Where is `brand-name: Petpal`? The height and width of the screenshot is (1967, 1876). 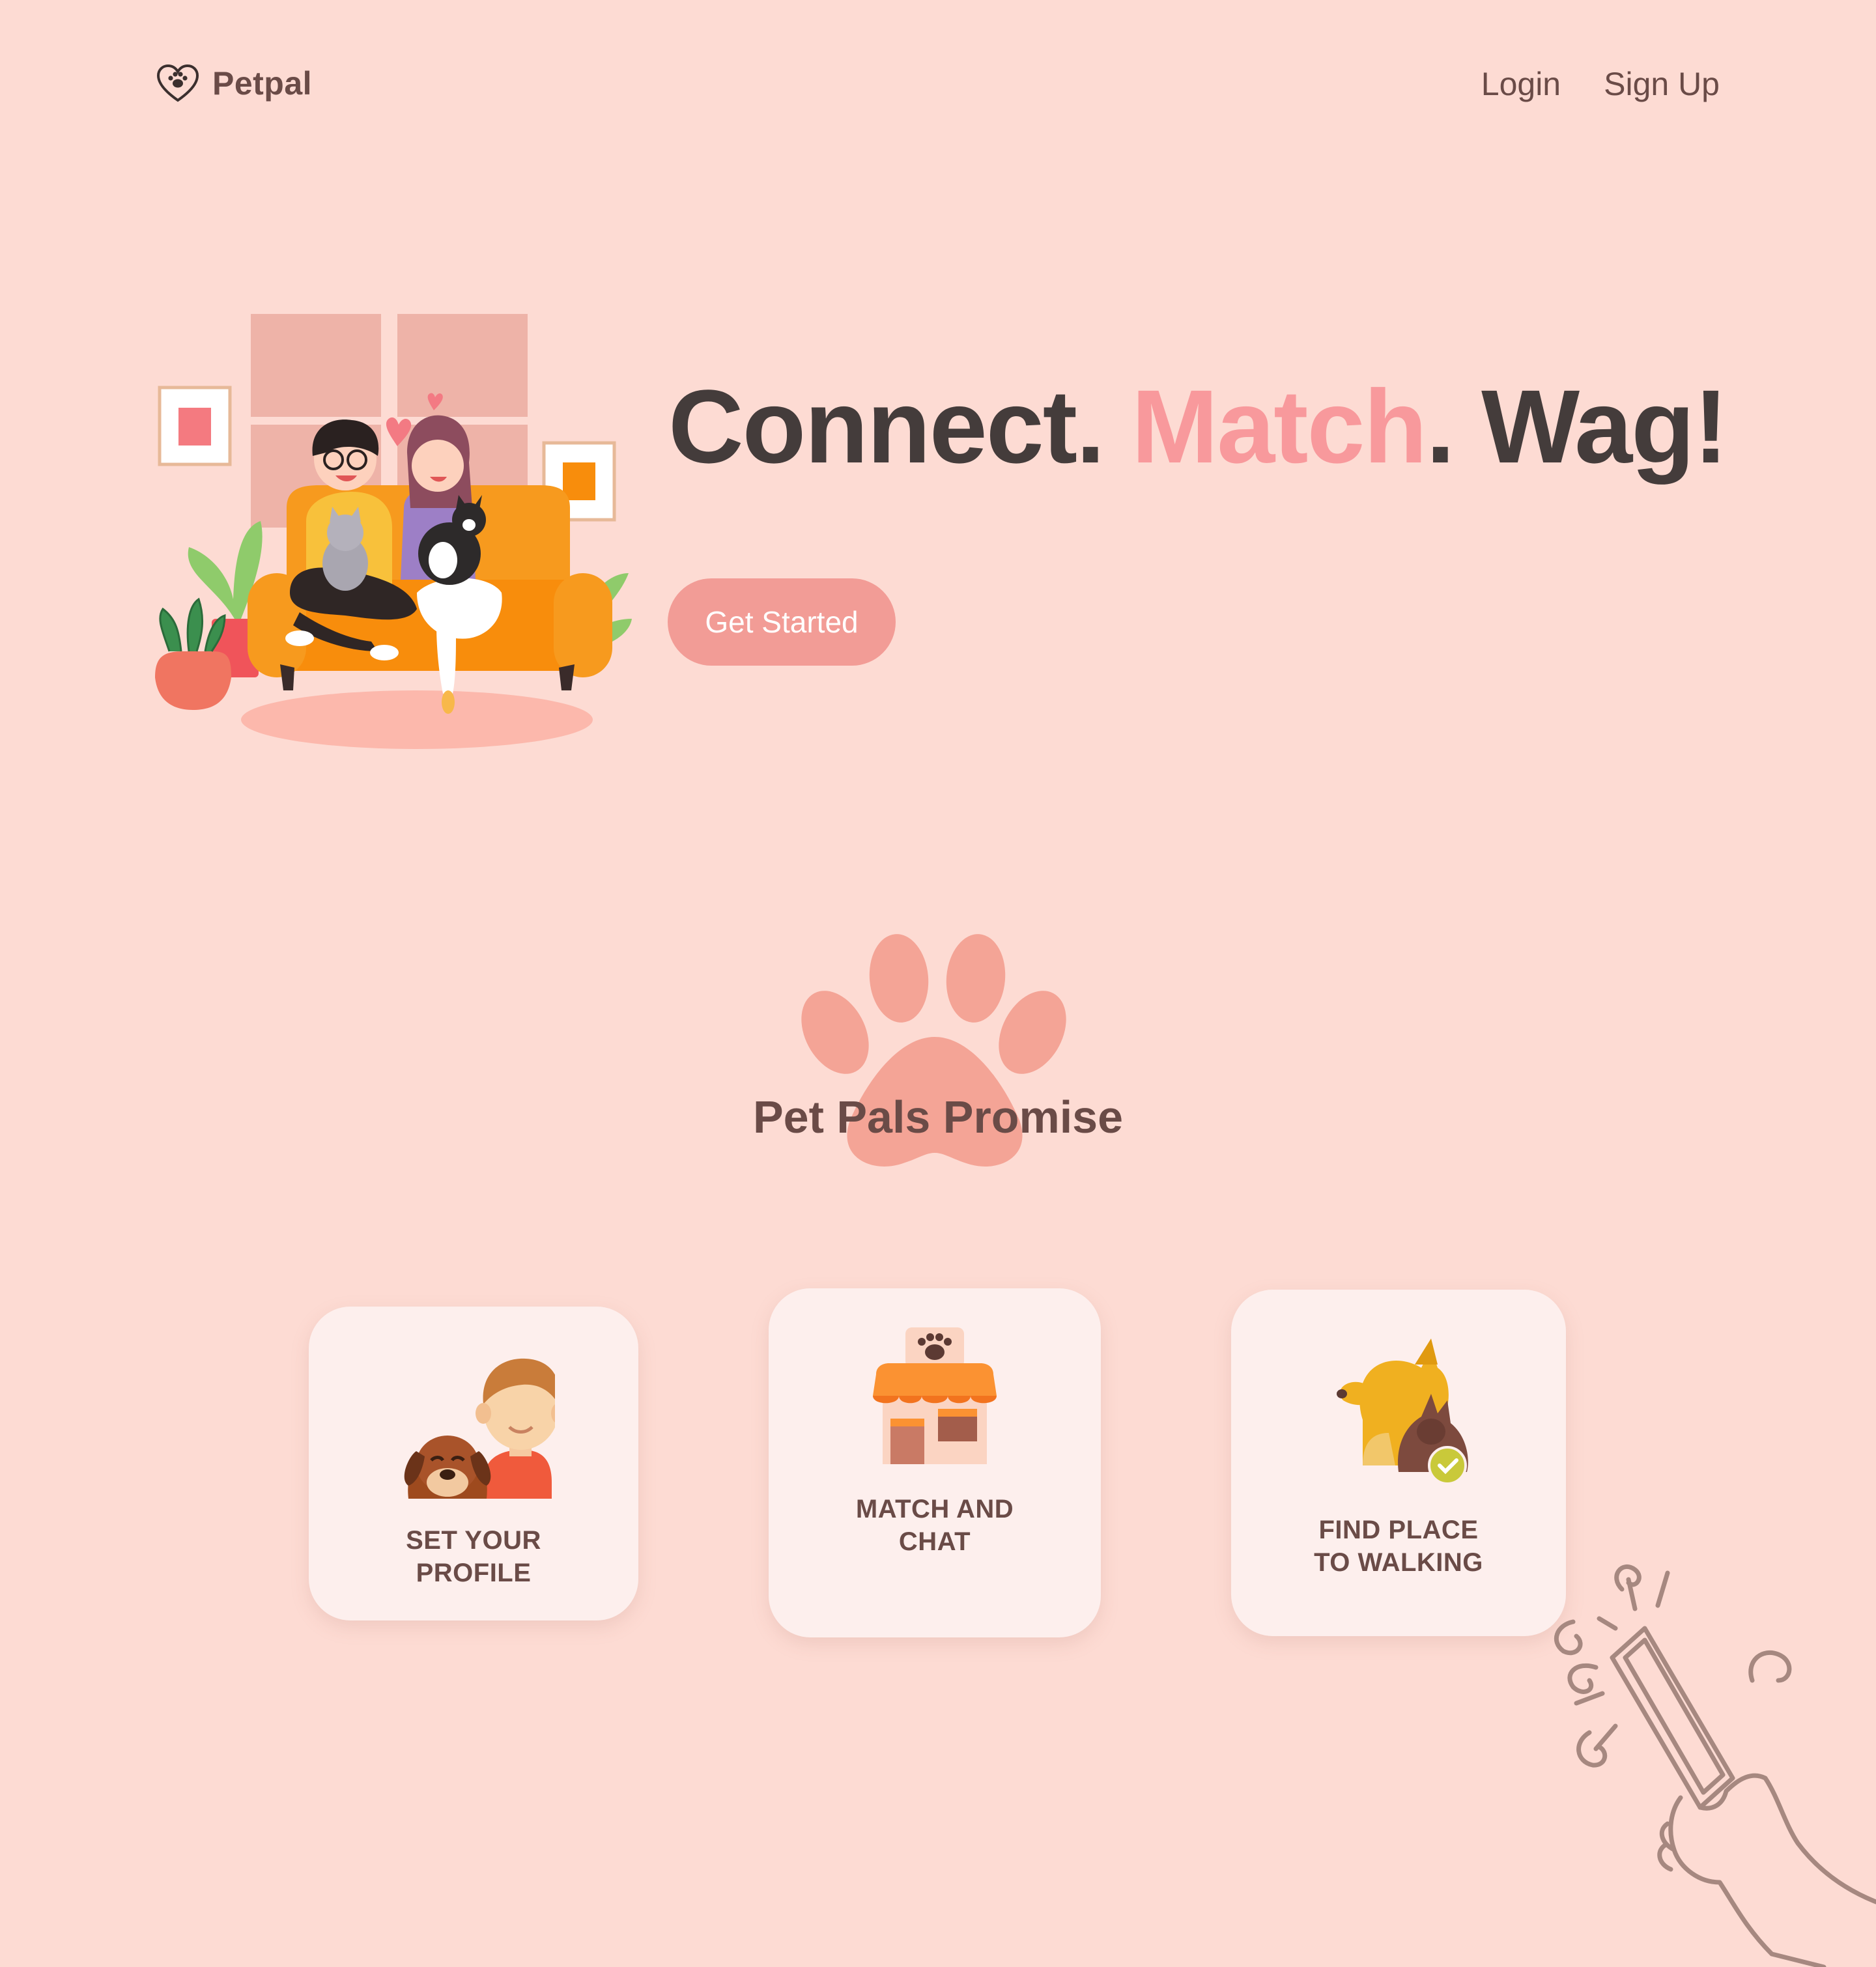
brand-name: Petpal is located at coordinates (262, 83).